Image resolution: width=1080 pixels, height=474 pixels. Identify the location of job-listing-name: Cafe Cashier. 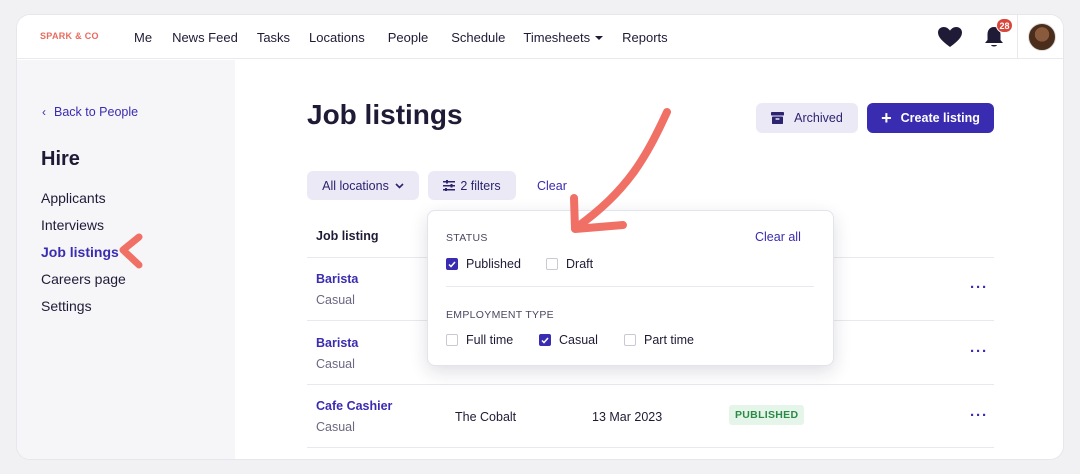
(354, 406).